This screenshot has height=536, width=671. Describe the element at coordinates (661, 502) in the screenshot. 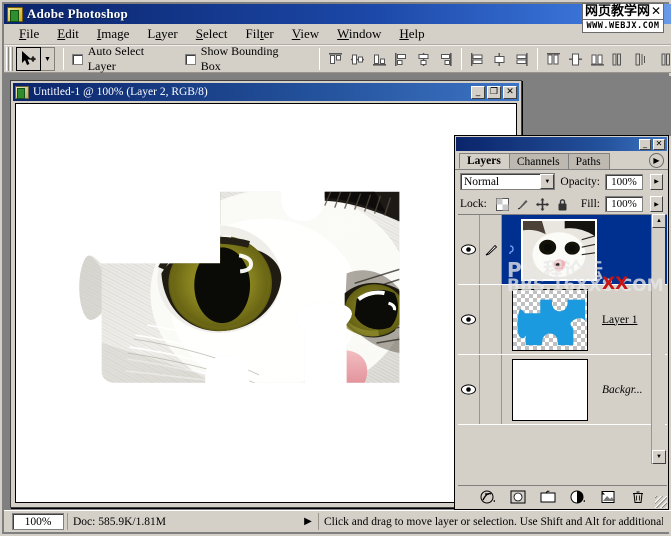

I see `resize-grip` at that location.